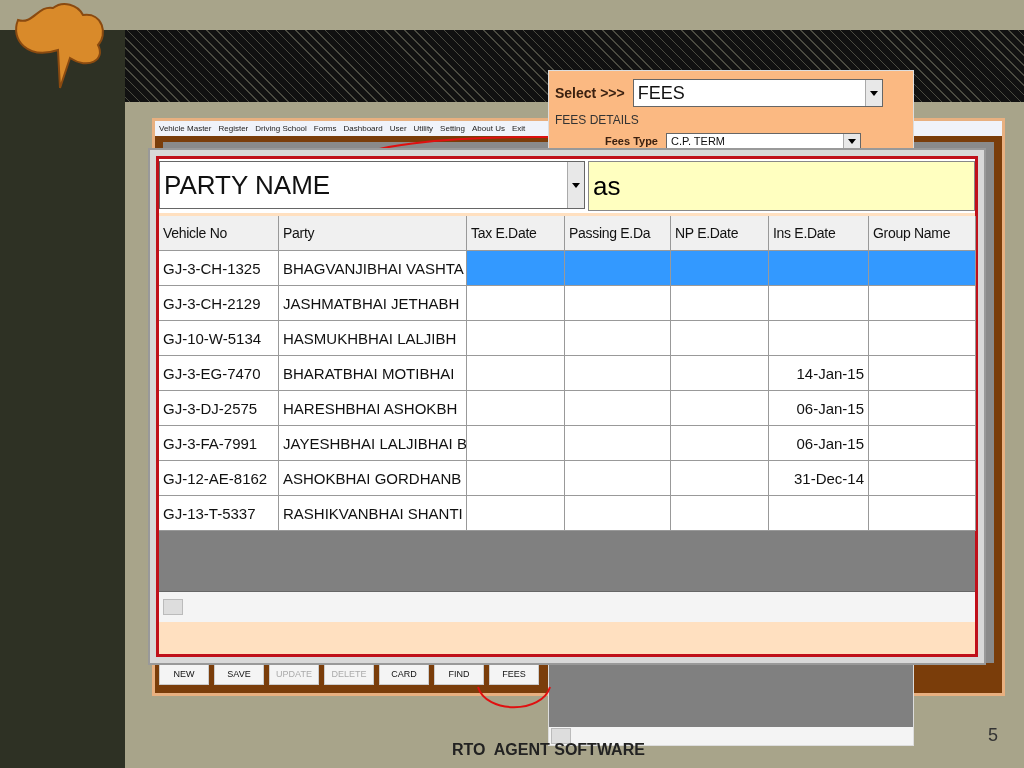 This screenshot has height=768, width=1024. Describe the element at coordinates (459, 674) in the screenshot. I see `toolbar-button: FIND` at that location.